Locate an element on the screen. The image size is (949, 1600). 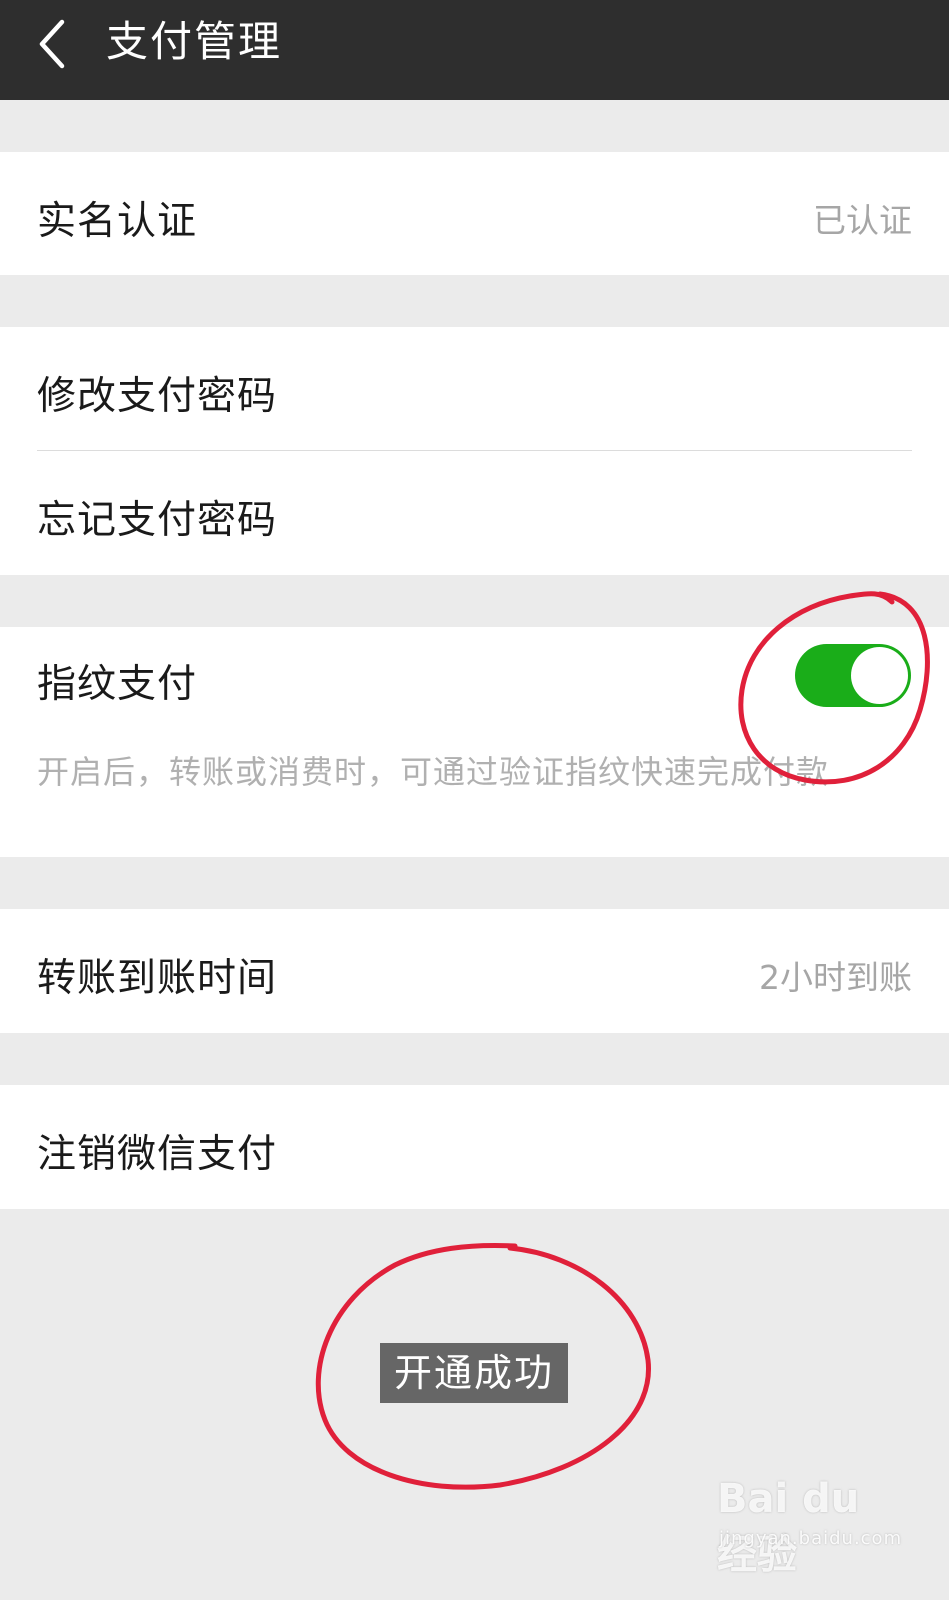
cancel-pay-label: 注销微信支付 is located at coordinates (157, 1154).